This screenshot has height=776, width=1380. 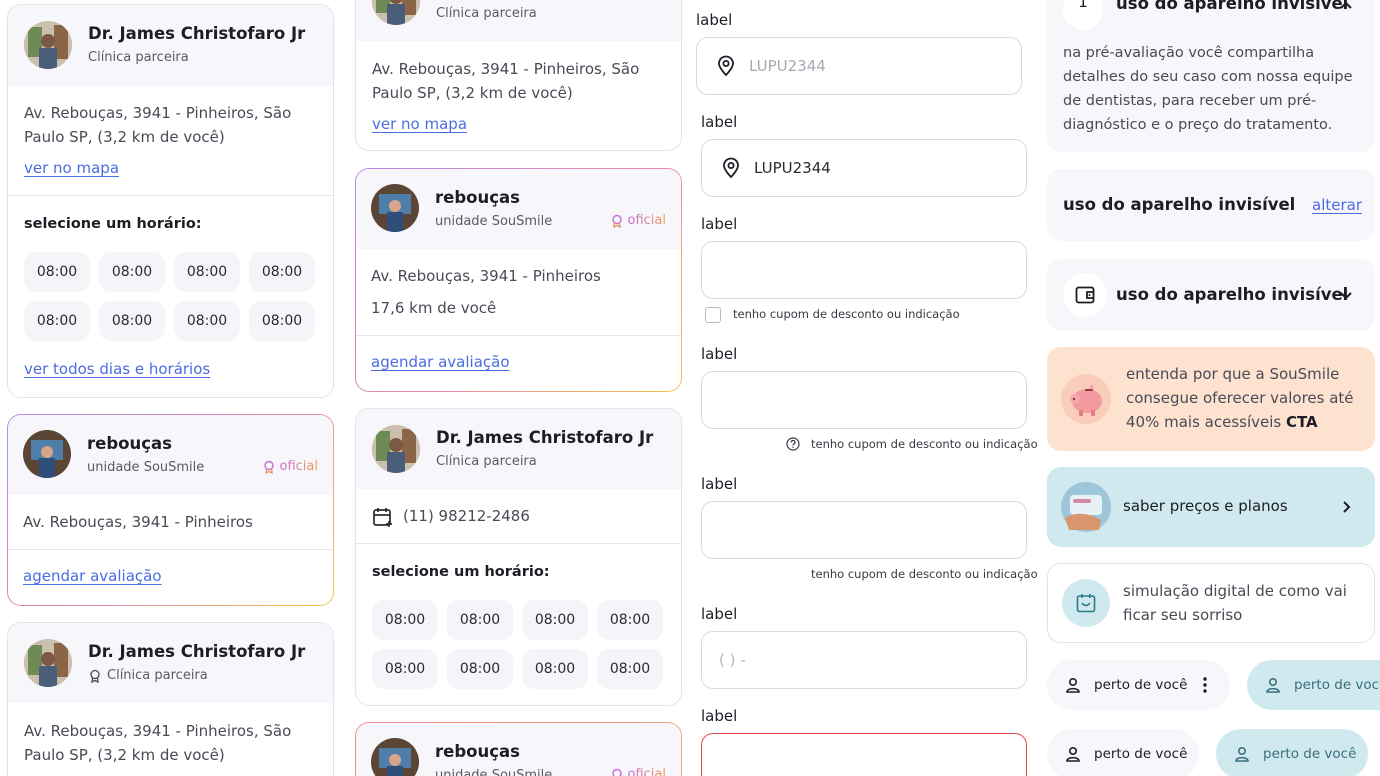 What do you see at coordinates (268, 467) in the screenshot?
I see `award-icon` at bounding box center [268, 467].